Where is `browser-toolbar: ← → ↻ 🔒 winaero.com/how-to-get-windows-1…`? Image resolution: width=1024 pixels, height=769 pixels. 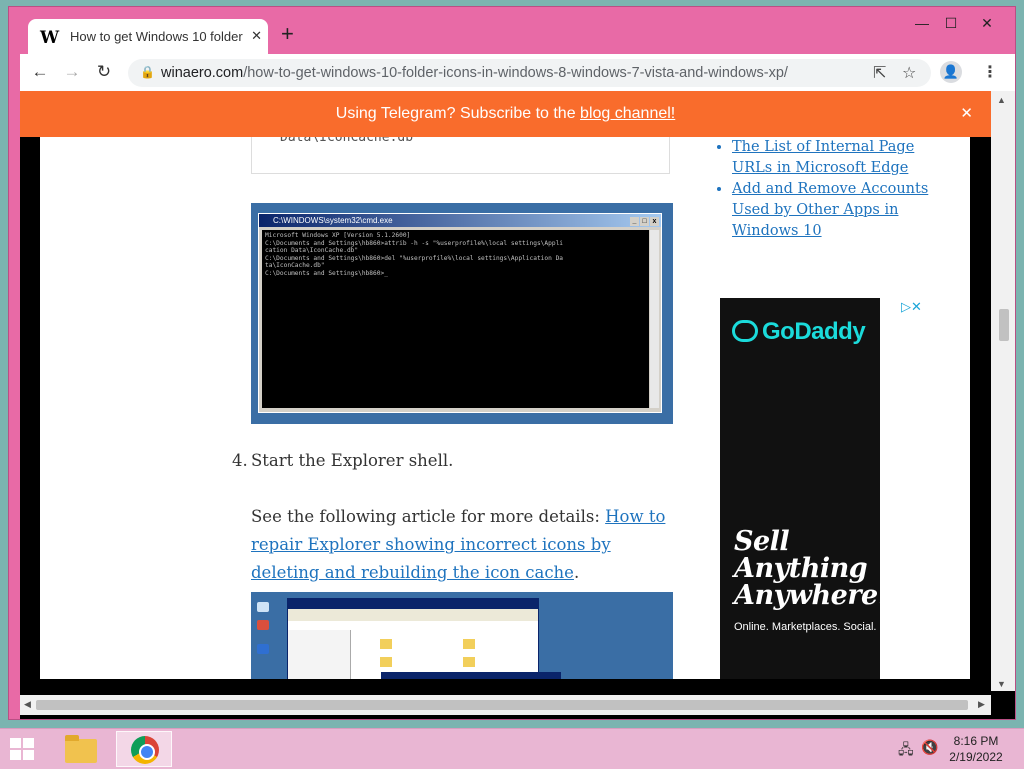
browser-toolbar: ← → ↻ 🔒 winaero.com/how-to-get-windows-1… is located at coordinates (517, 72).